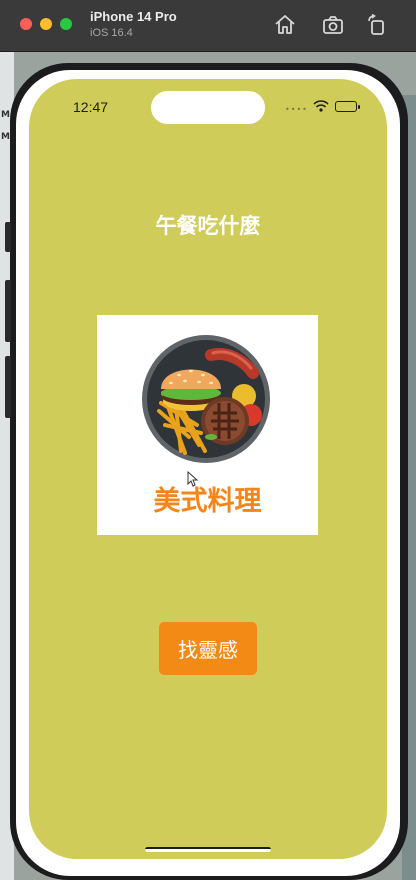 The width and height of the screenshot is (416, 880). I want to click on os-version: iOS 16.4, so click(111, 33).